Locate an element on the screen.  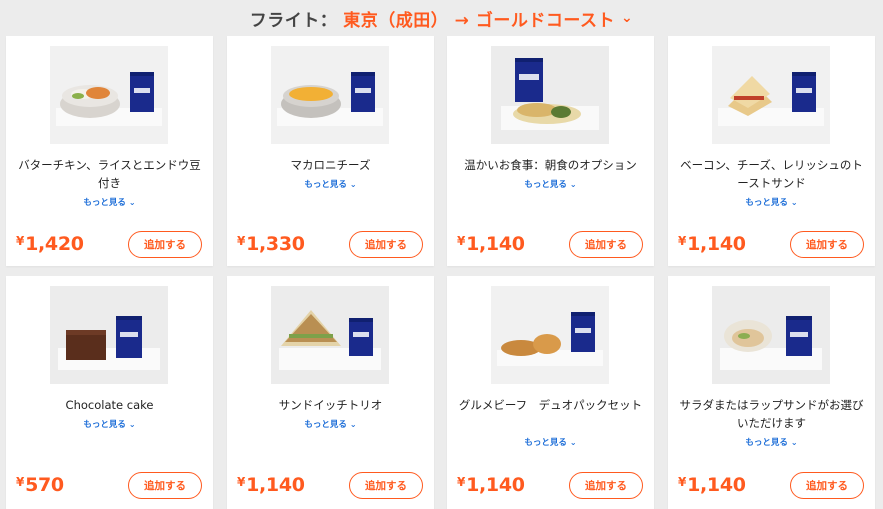
menu-item-name: サンドイッチトリオ is located at coordinates (330, 405).